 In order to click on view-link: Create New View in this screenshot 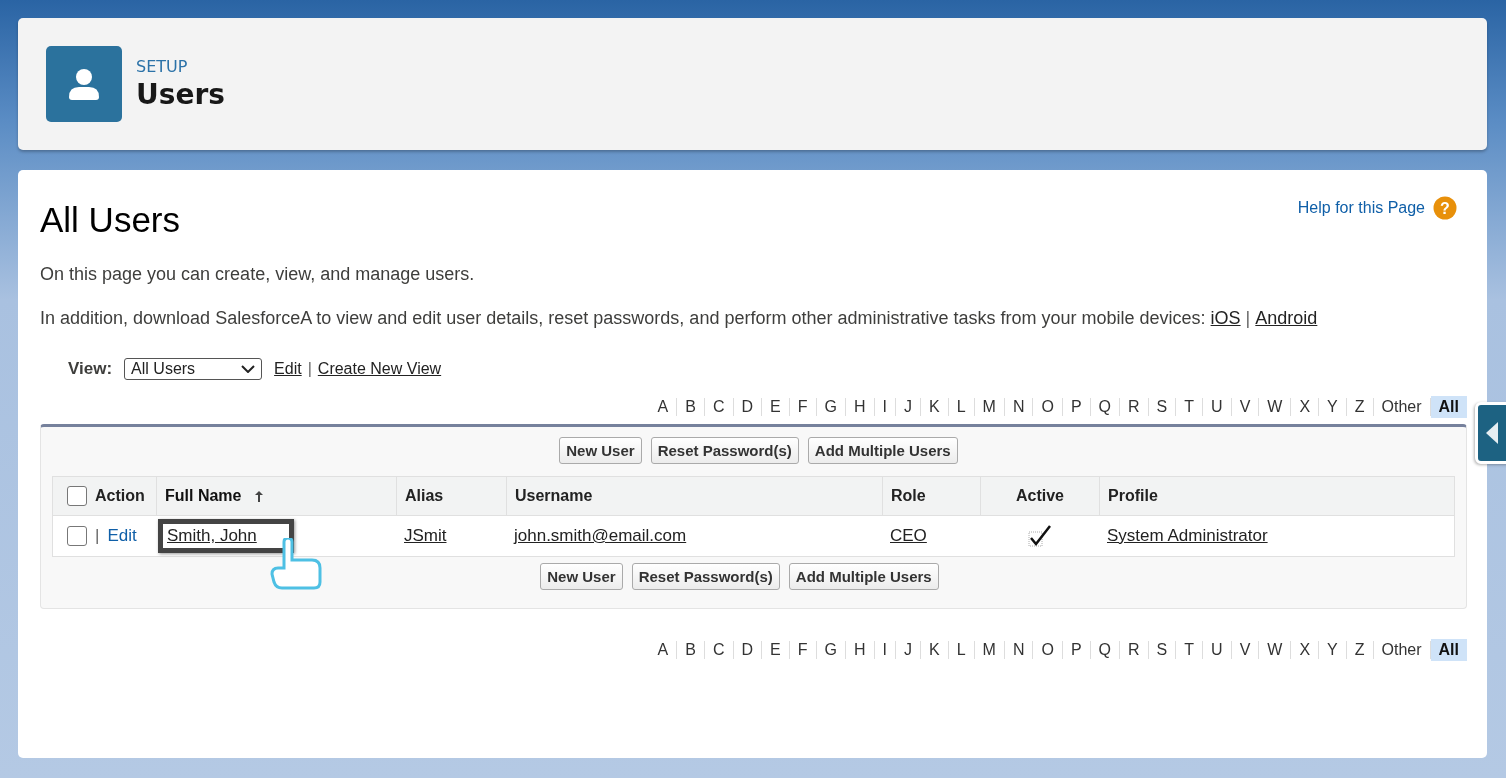, I will do `click(379, 369)`.